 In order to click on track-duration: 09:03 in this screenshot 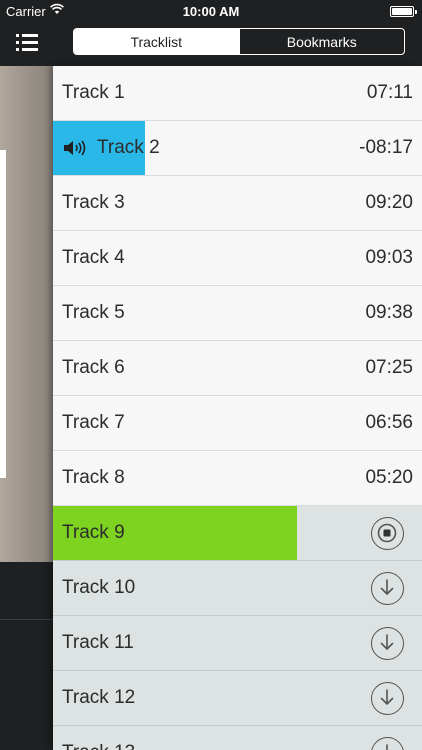, I will do `click(389, 257)`.